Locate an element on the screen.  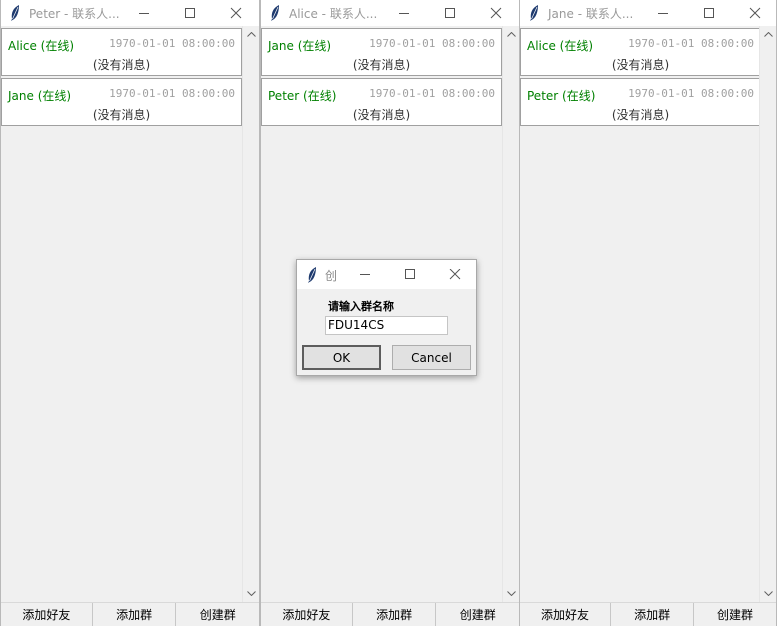
create-group-dialog: 创 请输入群名称 FDU14CS OK Cancel is located at coordinates (386, 317).